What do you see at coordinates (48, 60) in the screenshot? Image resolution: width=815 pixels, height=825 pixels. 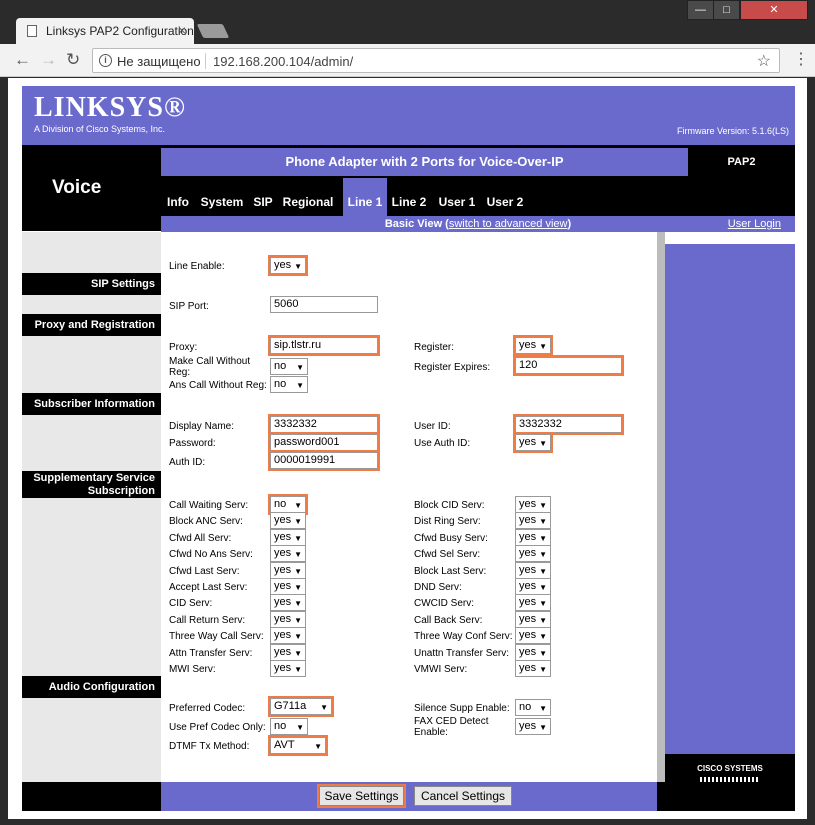 I see `forward-arrow-icon: →` at bounding box center [48, 60].